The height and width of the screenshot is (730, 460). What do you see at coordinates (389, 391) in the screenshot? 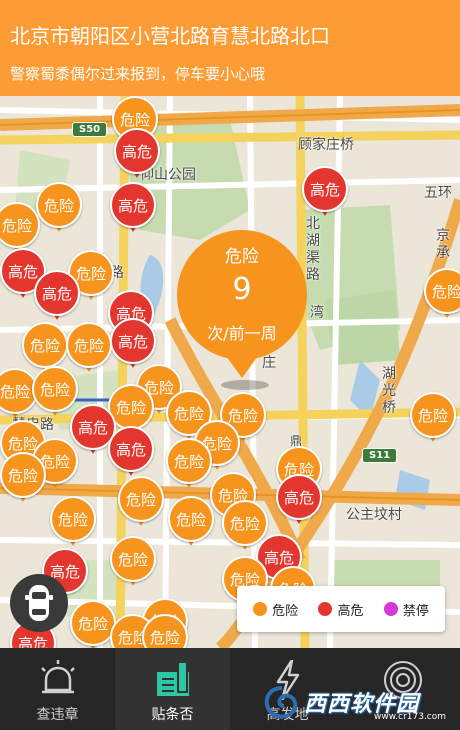
I see `map-label-huguang-bridge: 湖光桥` at bounding box center [389, 391].